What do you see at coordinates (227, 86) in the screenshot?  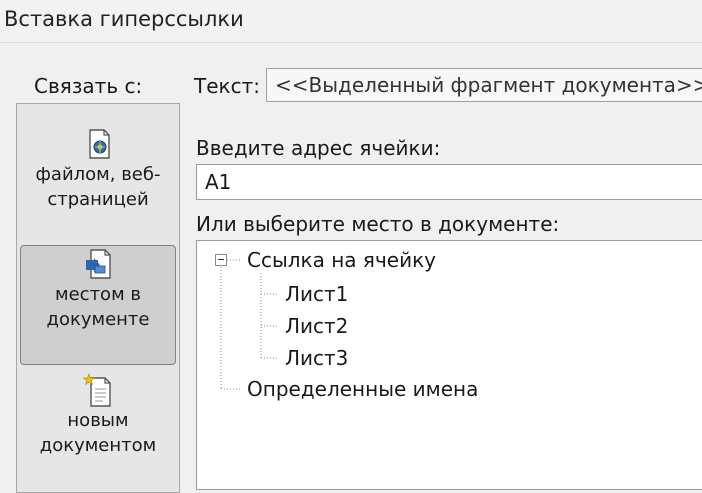 I see `text-field-label: Текст:` at bounding box center [227, 86].